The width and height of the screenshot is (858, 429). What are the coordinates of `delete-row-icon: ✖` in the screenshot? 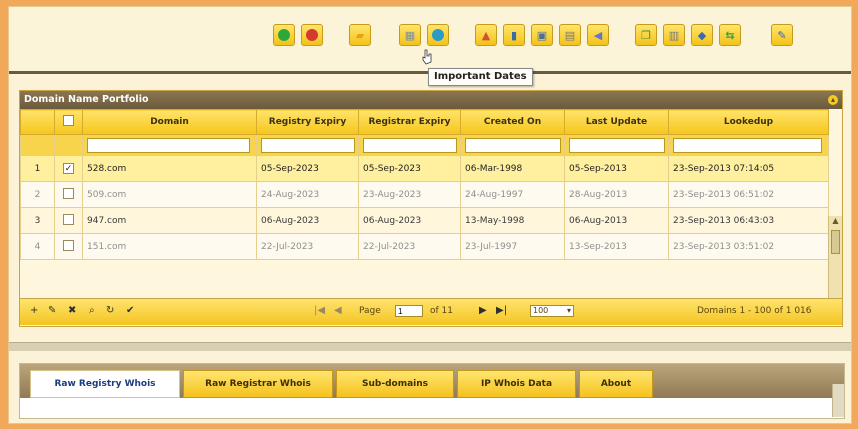 It's located at (72, 310).